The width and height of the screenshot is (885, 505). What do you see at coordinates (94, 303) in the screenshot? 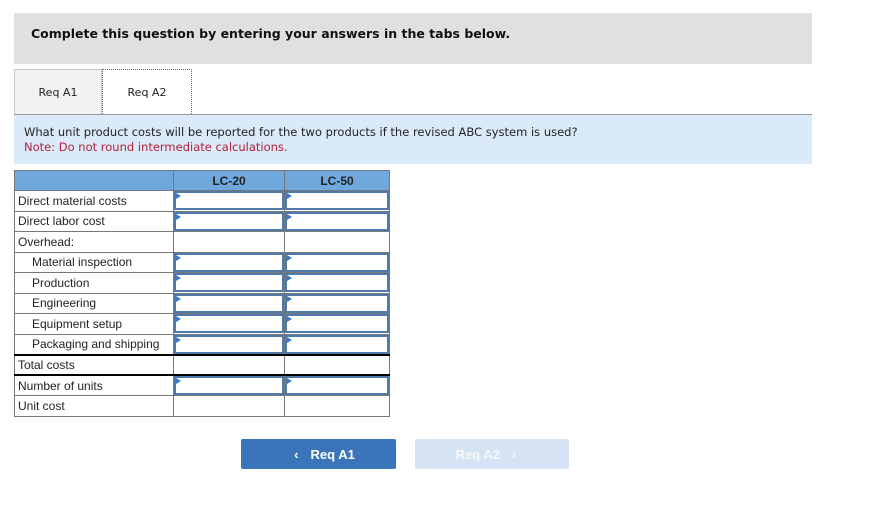
I see `row-label: Engineering` at bounding box center [94, 303].